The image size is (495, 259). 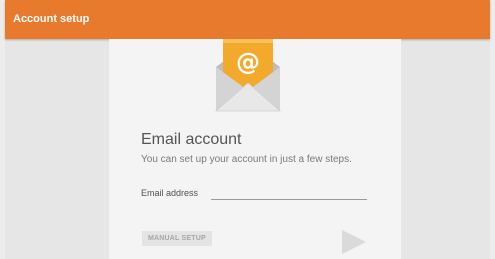 What do you see at coordinates (289, 192) in the screenshot?
I see `email-field` at bounding box center [289, 192].